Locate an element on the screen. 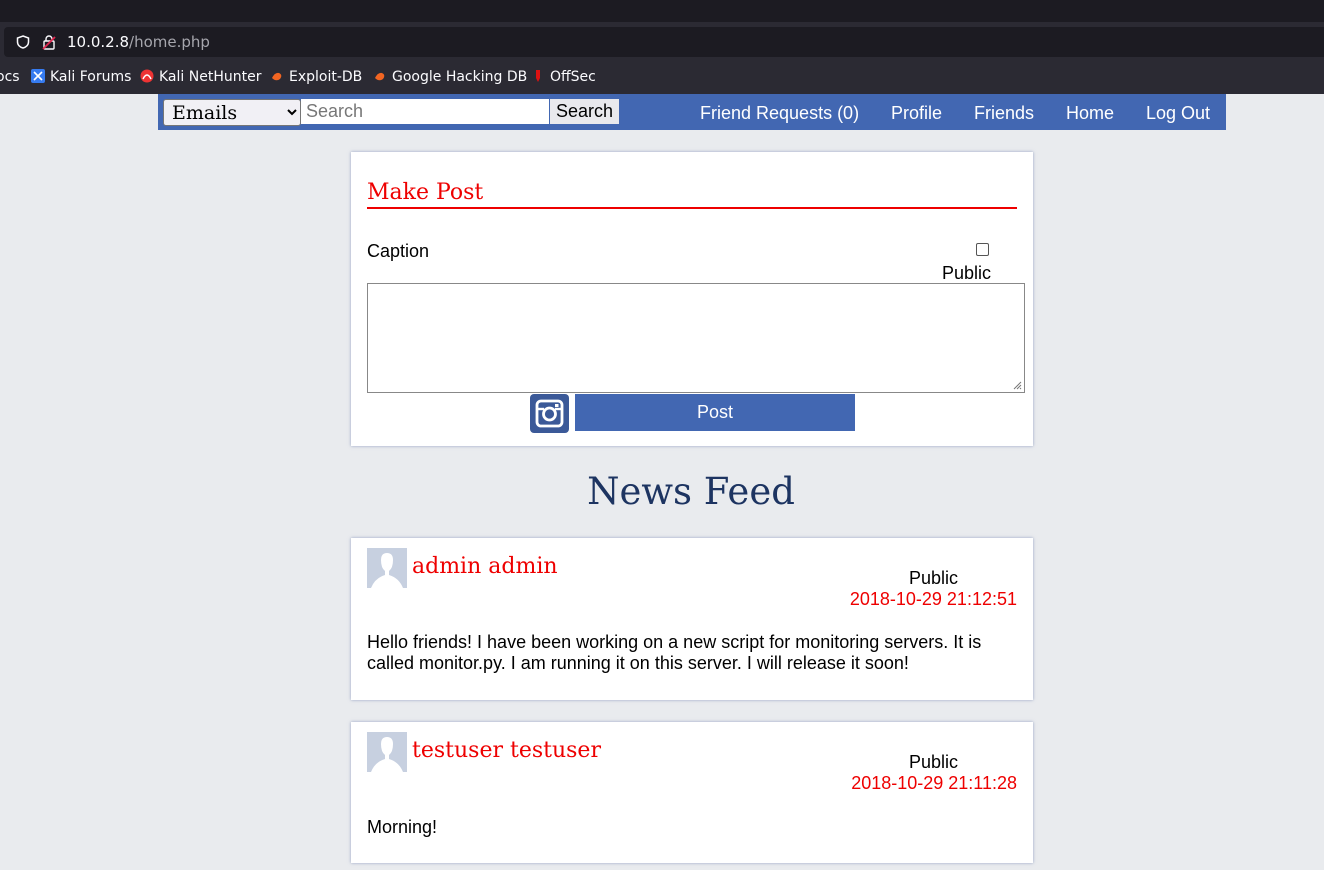  bookmark-label: Kali NetHunter is located at coordinates (210, 77).